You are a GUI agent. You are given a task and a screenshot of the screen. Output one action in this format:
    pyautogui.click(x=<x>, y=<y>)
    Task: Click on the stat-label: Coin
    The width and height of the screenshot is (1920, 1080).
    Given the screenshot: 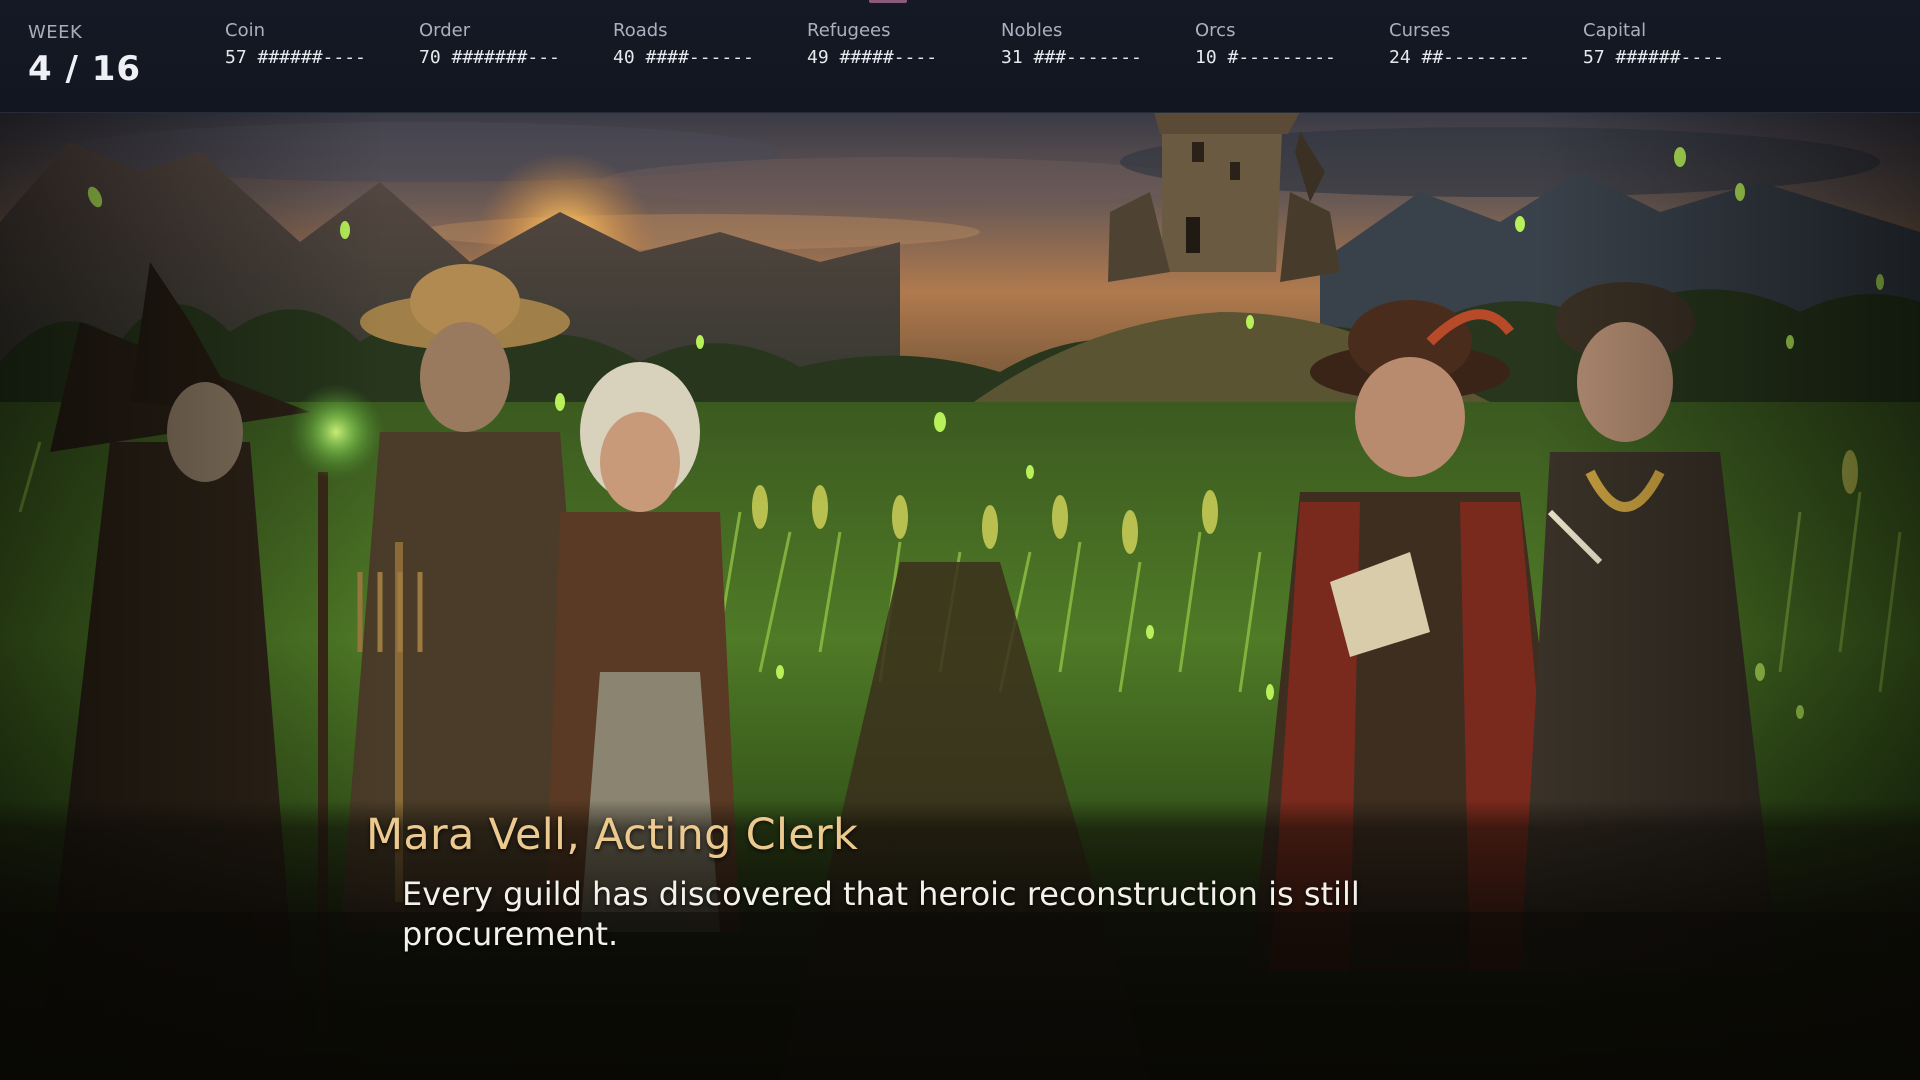 What is the action you would take?
    pyautogui.click(x=245, y=30)
    